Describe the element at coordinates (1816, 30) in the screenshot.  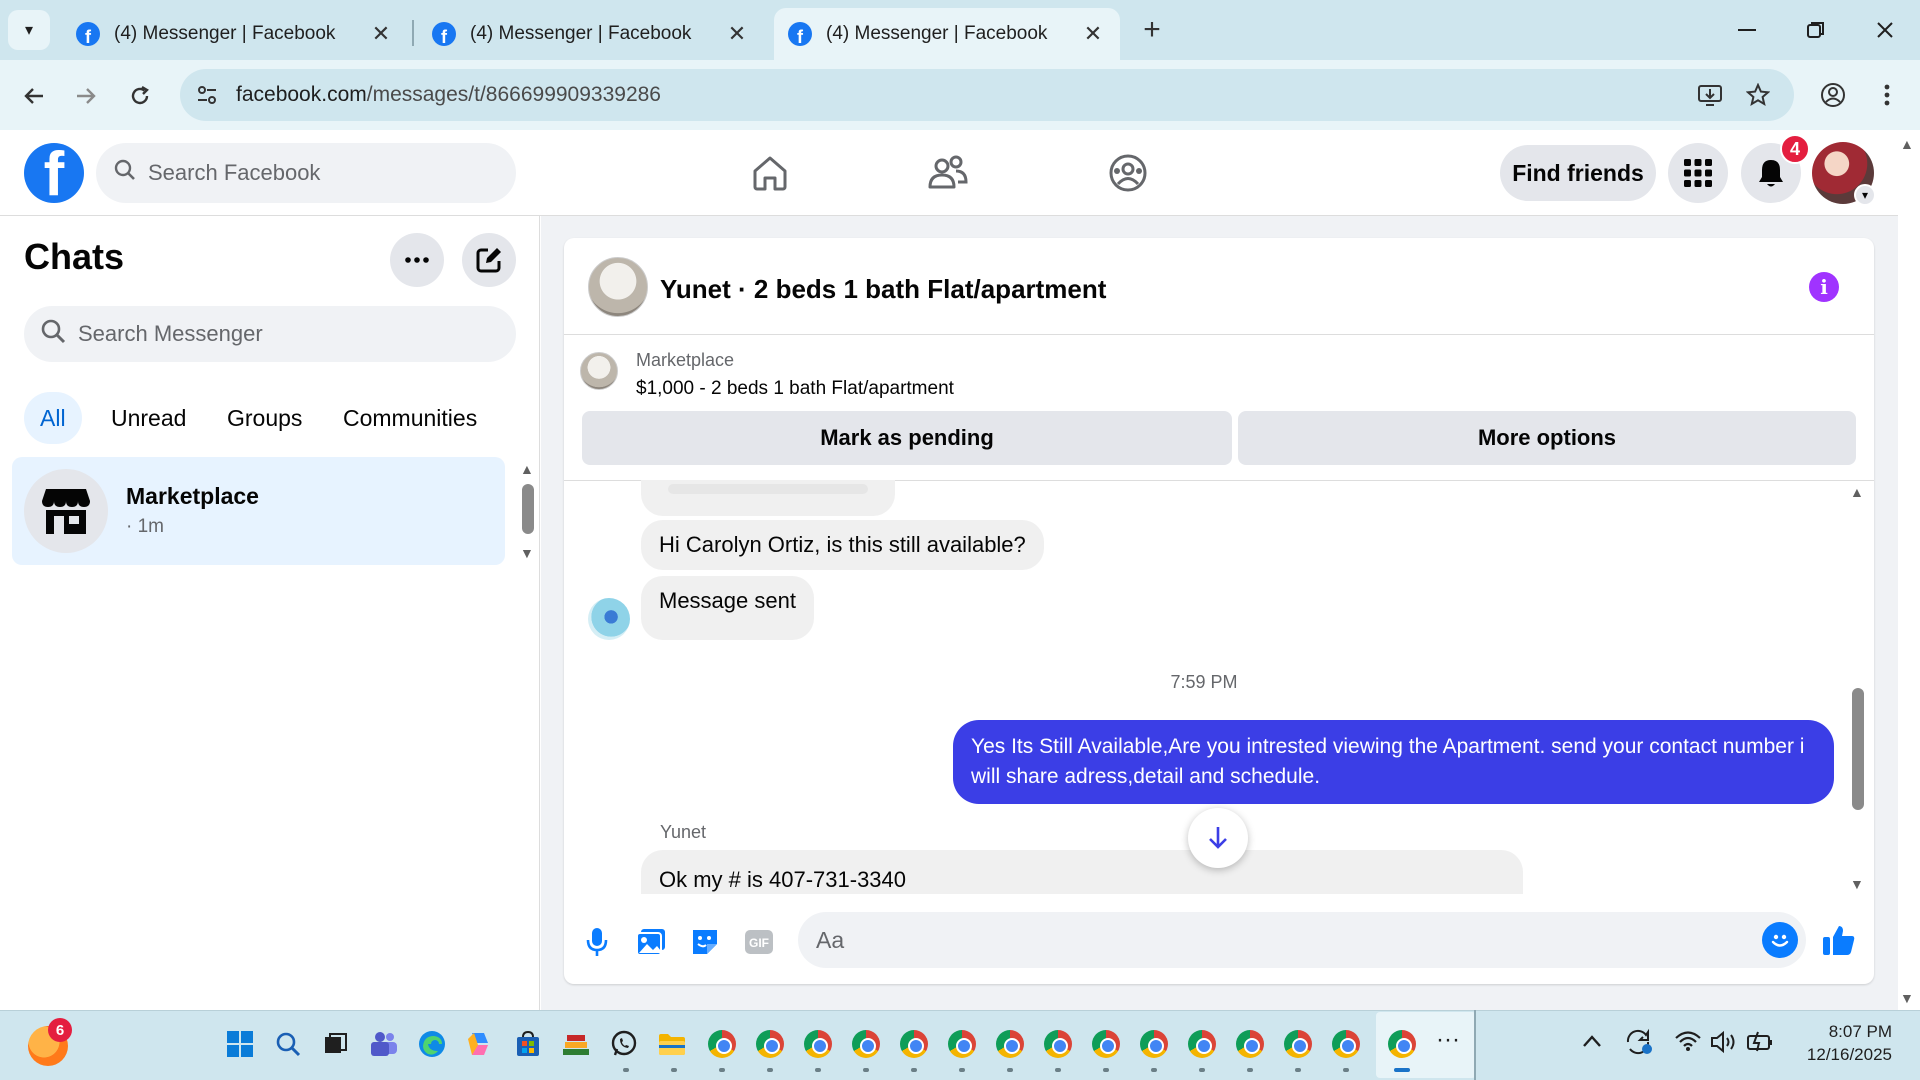
I see `restore-button` at that location.